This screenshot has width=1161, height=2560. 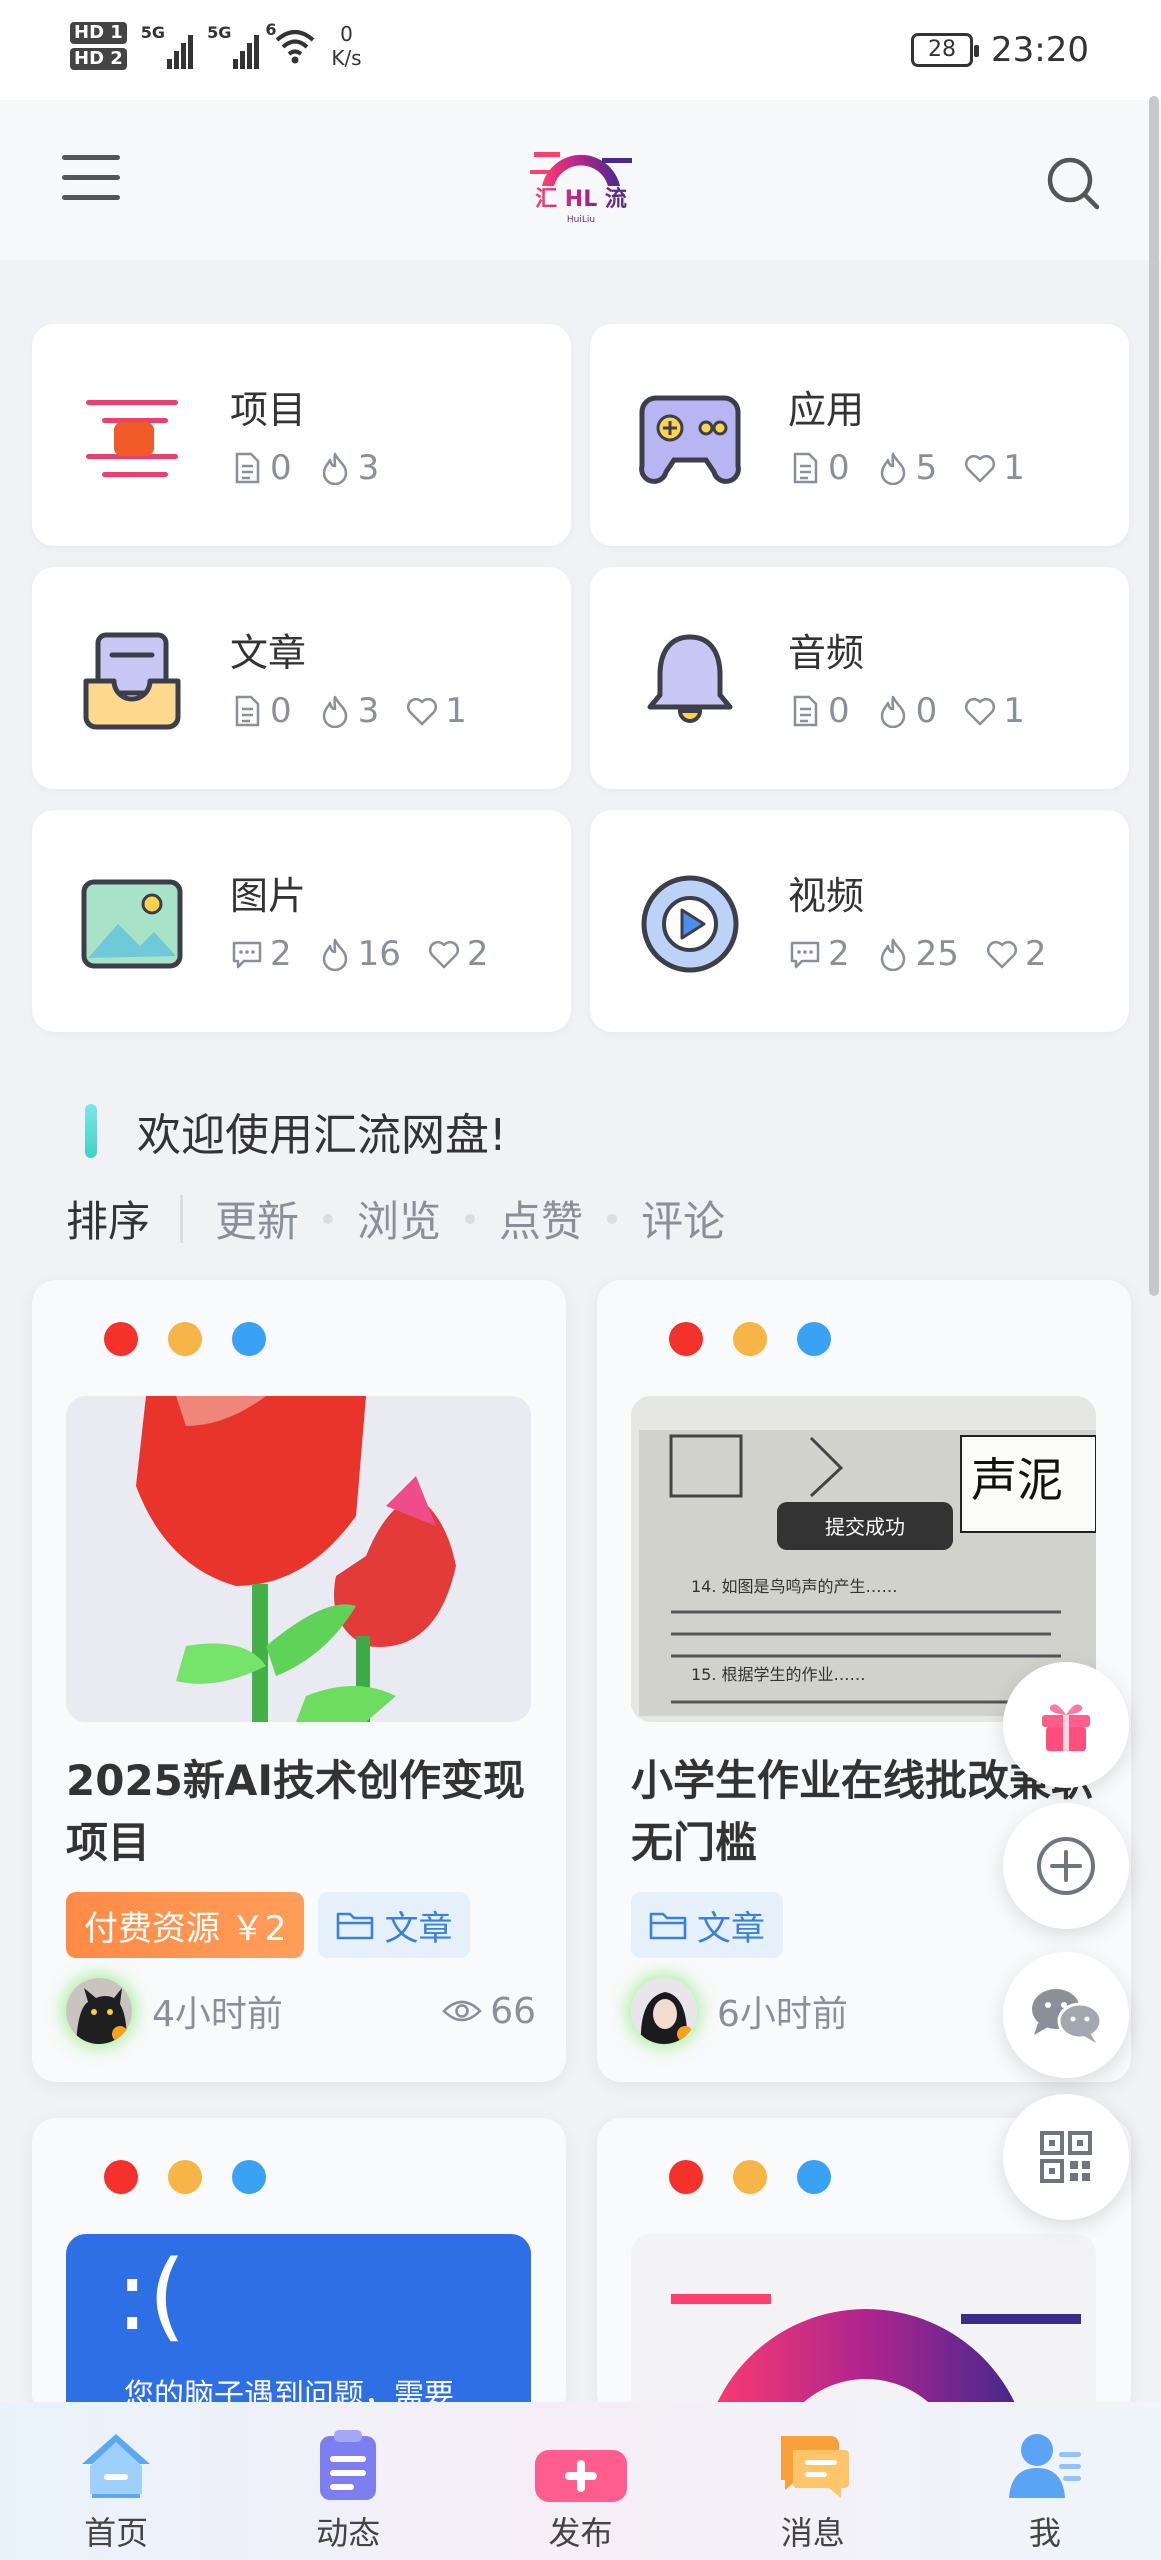 What do you see at coordinates (132, 681) in the screenshot?
I see `inbox-icon` at bounding box center [132, 681].